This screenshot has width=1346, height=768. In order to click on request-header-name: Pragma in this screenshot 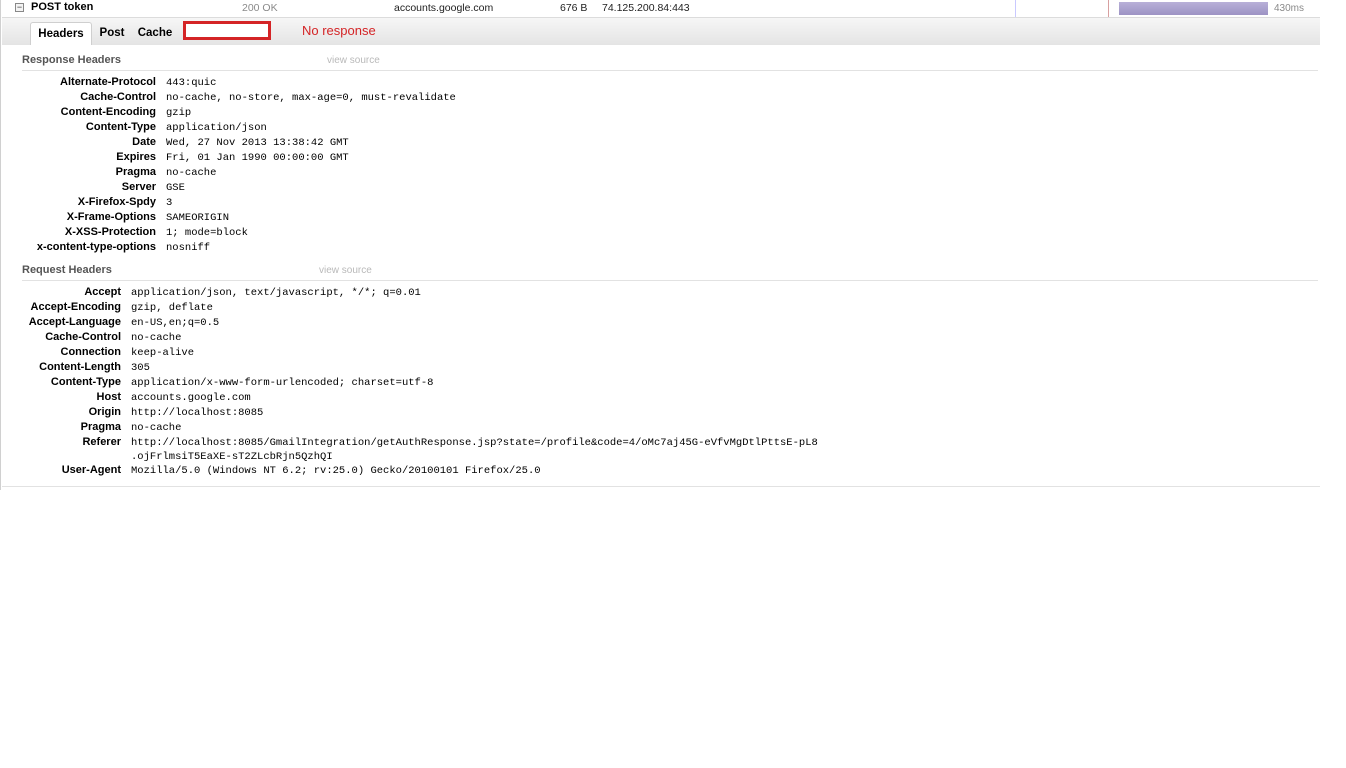, I will do `click(100, 427)`.